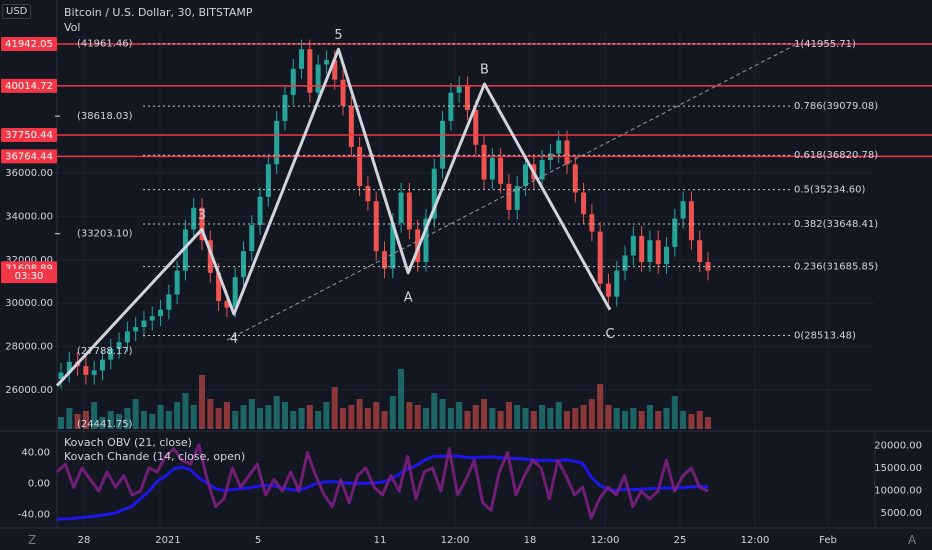 This screenshot has height=550, width=932. I want to click on elliott-wave-label: A, so click(408, 297).